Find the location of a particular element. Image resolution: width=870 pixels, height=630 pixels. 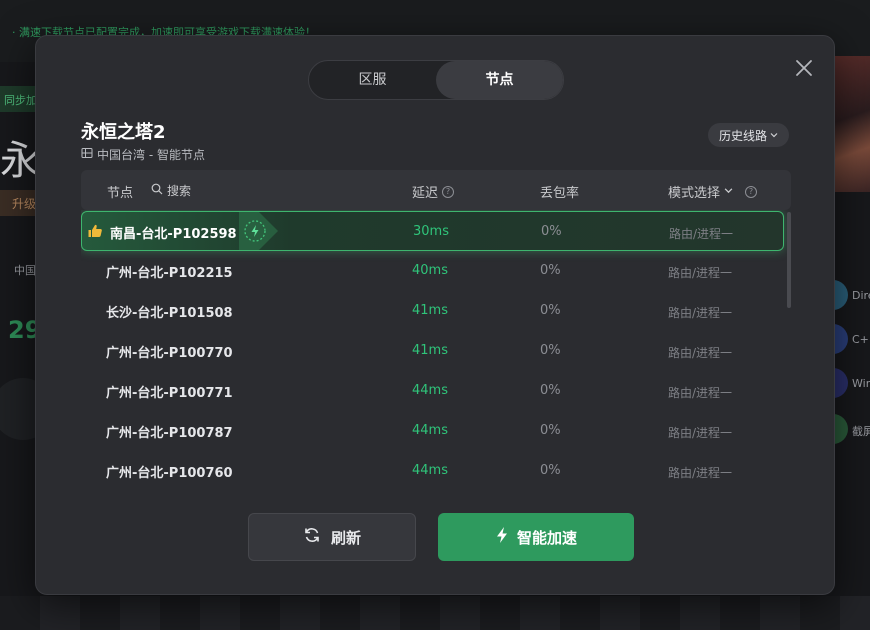

game-artwork is located at coordinates (851, 124).